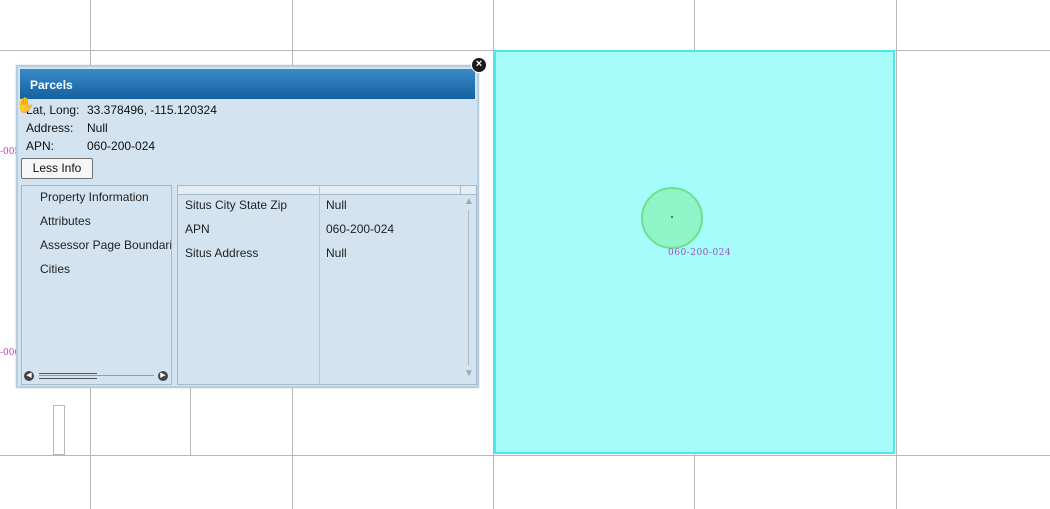 The width and height of the screenshot is (1050, 509). I want to click on apn-value: 060-200-024, so click(121, 146).